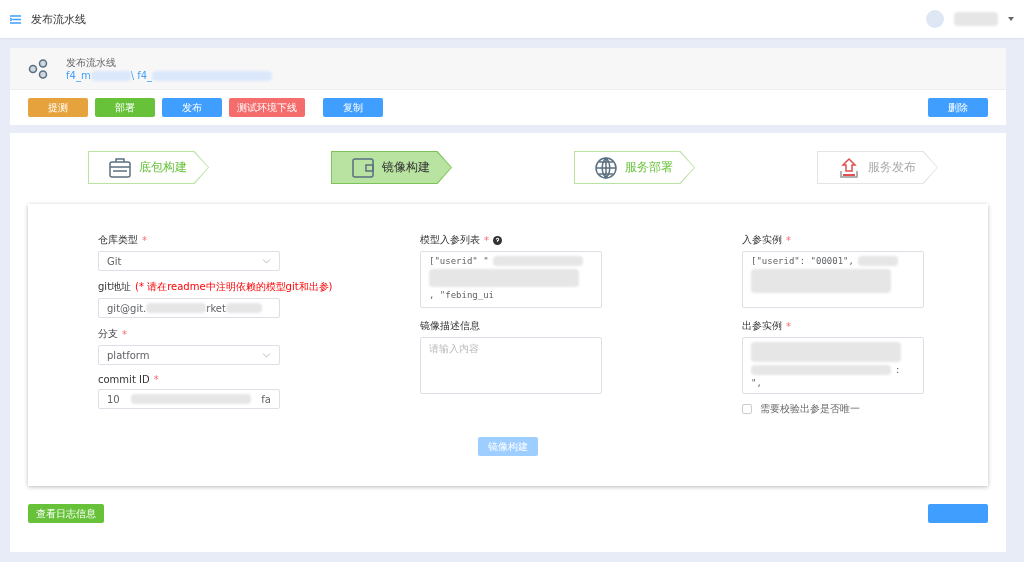 The height and width of the screenshot is (562, 1024). Describe the element at coordinates (15, 19) in the screenshot. I see `menu-icon` at that location.